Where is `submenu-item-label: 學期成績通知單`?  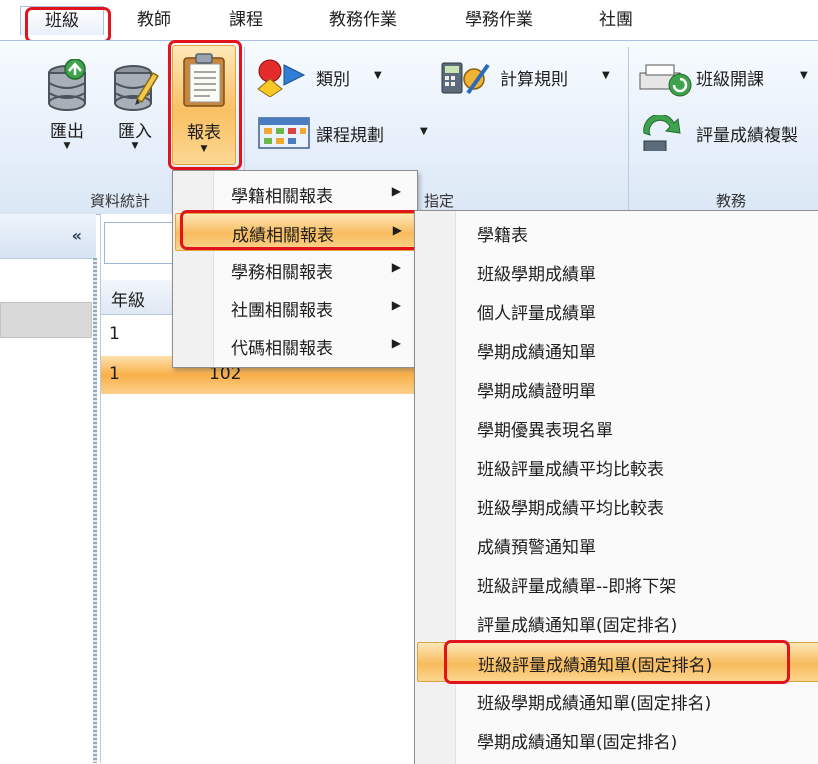 submenu-item-label: 學期成績通知單 is located at coordinates (536, 353).